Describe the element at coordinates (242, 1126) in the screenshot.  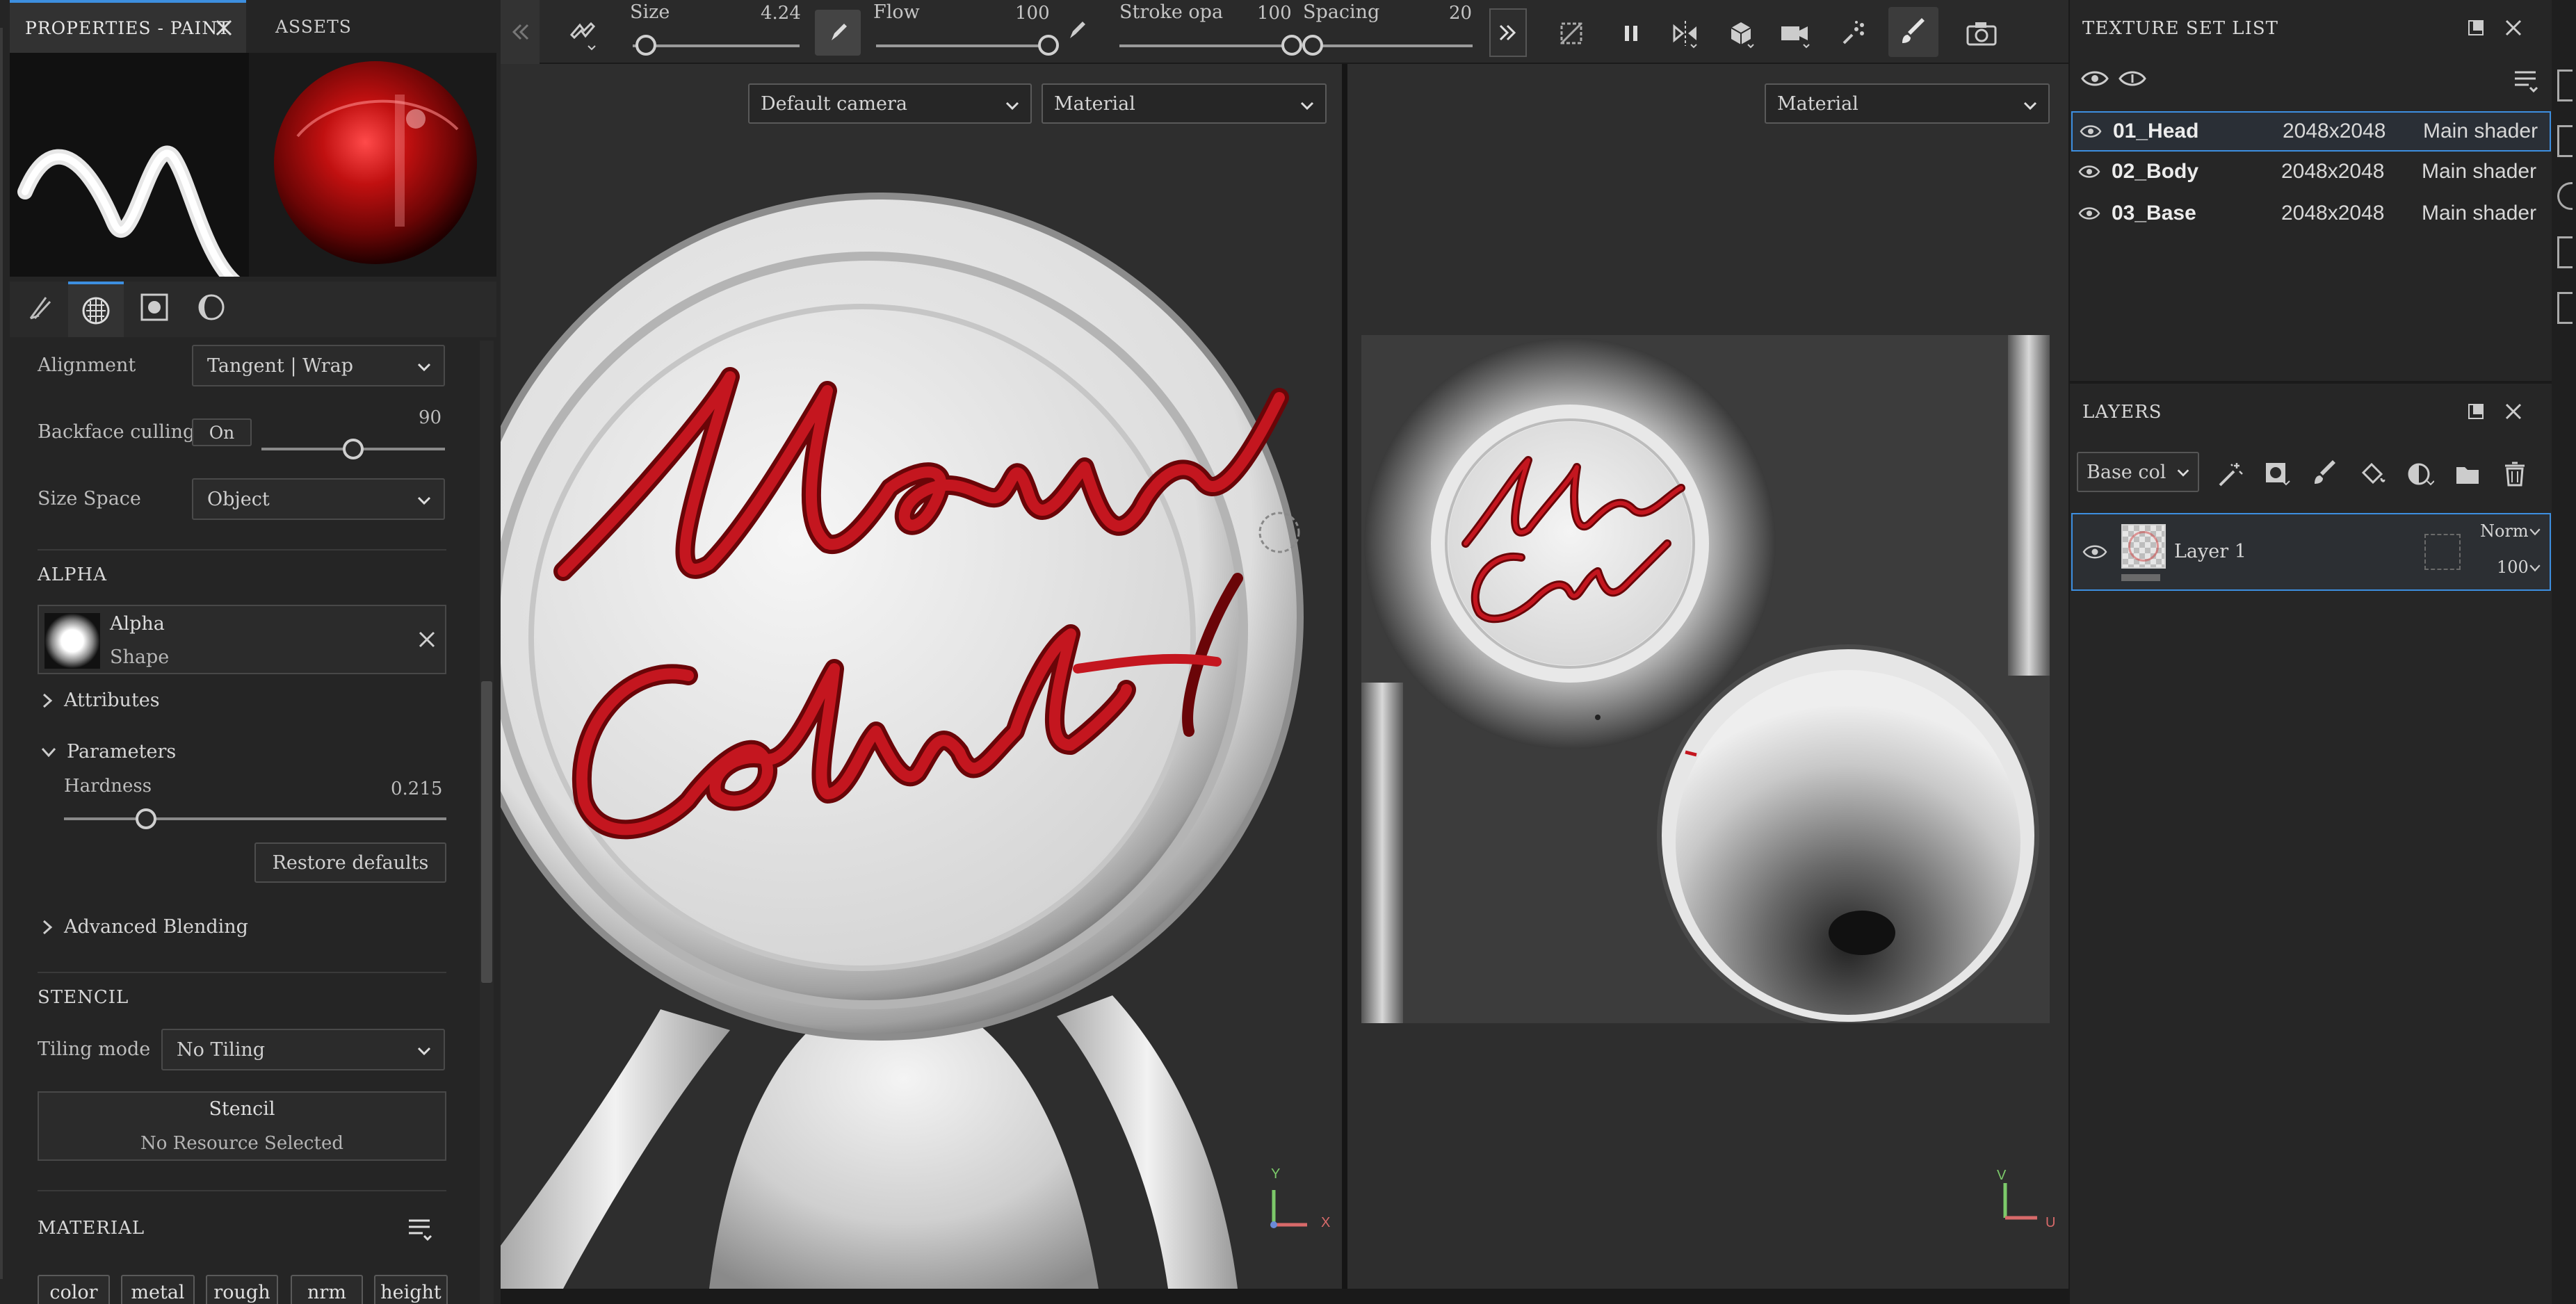
I see `stencil-resource: Stencil No Resource Selected` at that location.